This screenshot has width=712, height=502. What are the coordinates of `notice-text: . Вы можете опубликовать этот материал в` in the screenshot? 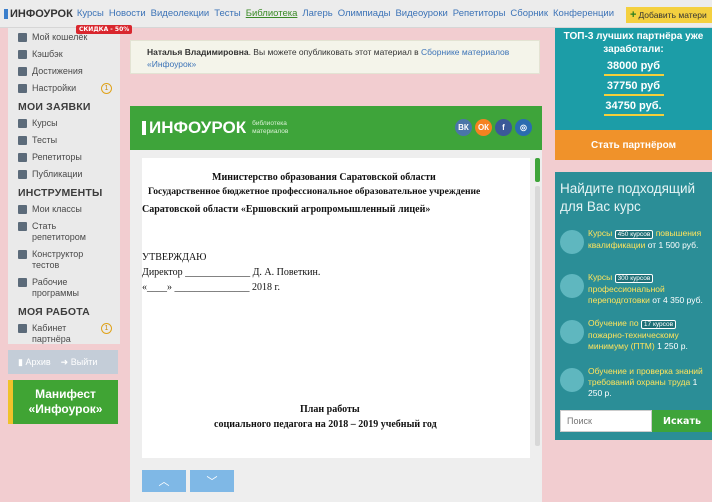 It's located at (335, 52).